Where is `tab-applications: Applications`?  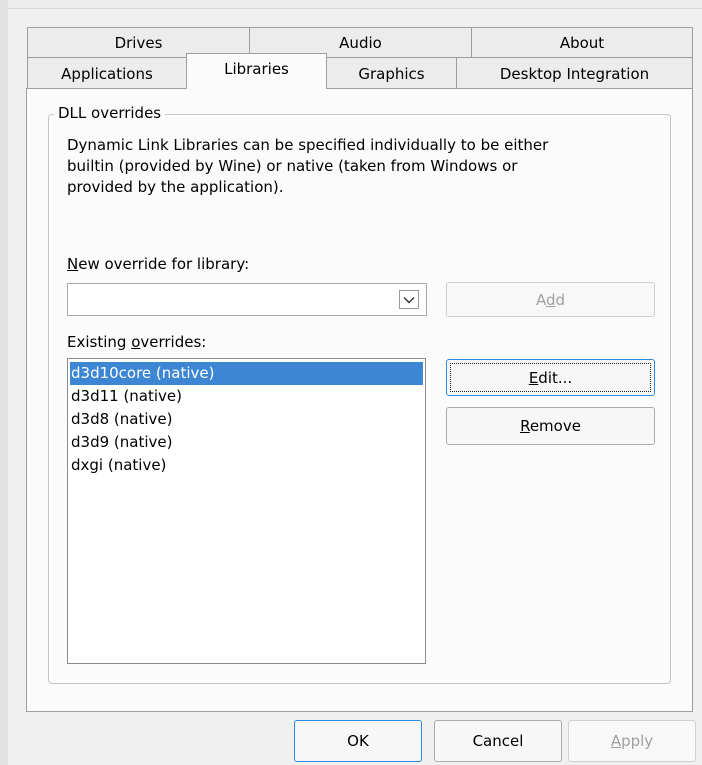
tab-applications: Applications is located at coordinates (107, 73).